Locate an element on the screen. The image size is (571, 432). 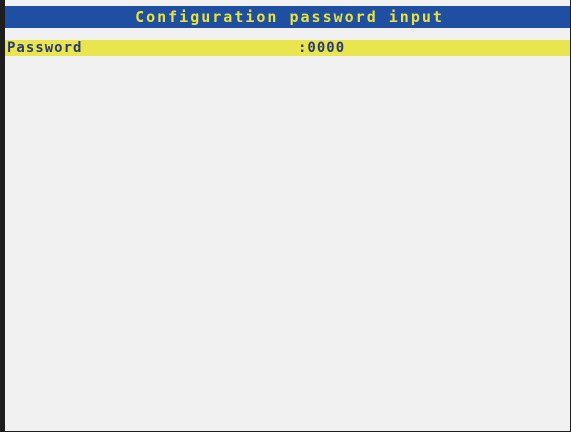
page-title: Configuration password input is located at coordinates (289, 17).